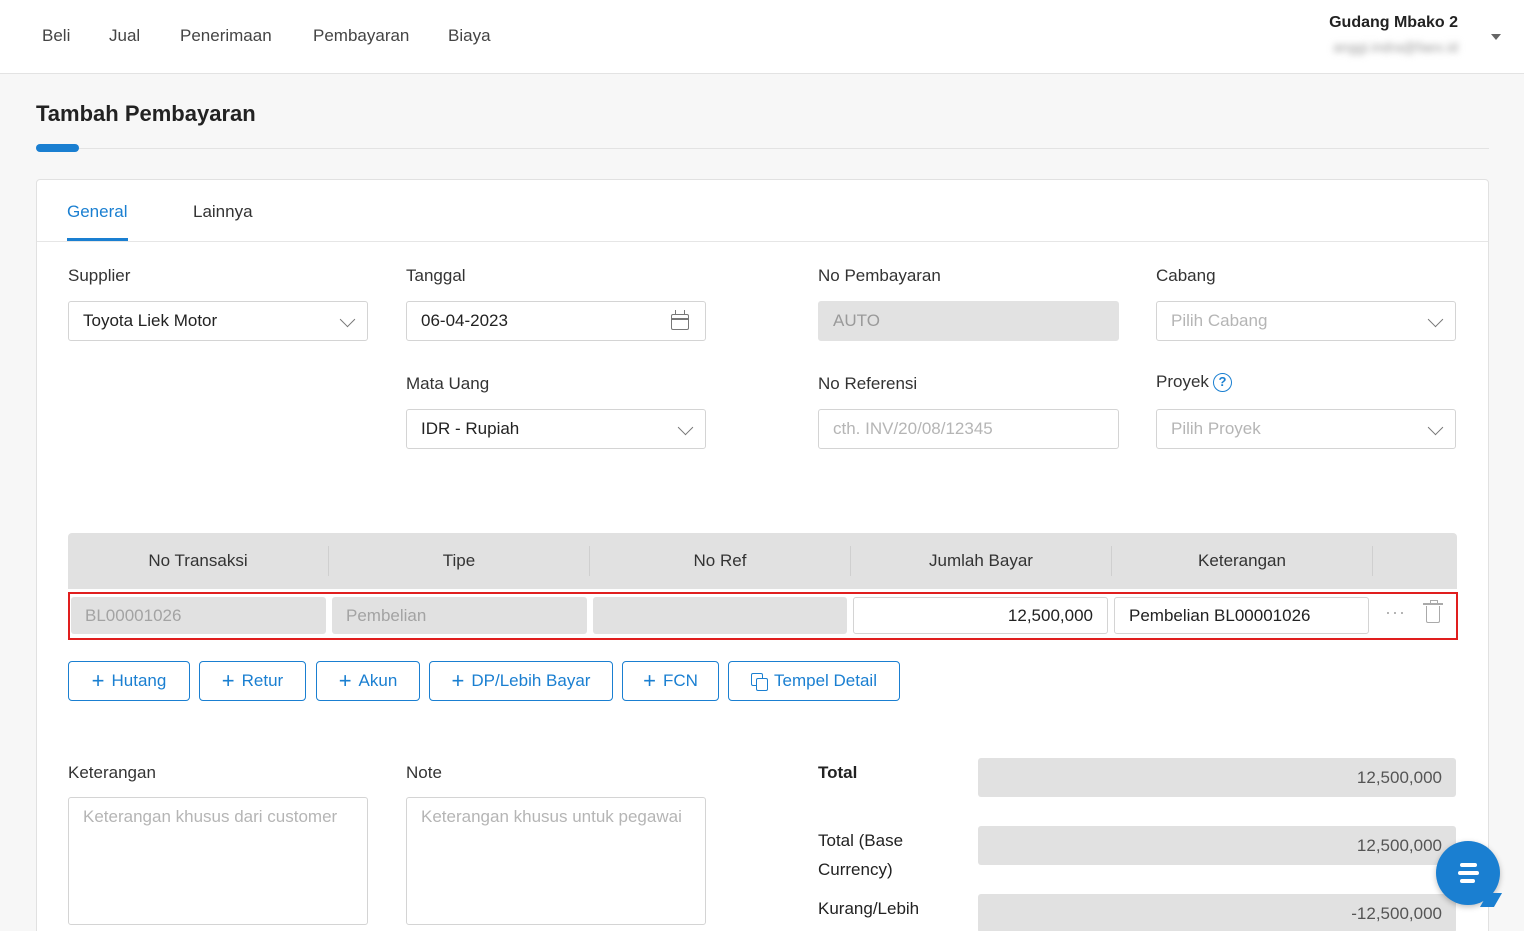 The width and height of the screenshot is (1524, 931). Describe the element at coordinates (1372, 561) in the screenshot. I see `col-separator` at that location.